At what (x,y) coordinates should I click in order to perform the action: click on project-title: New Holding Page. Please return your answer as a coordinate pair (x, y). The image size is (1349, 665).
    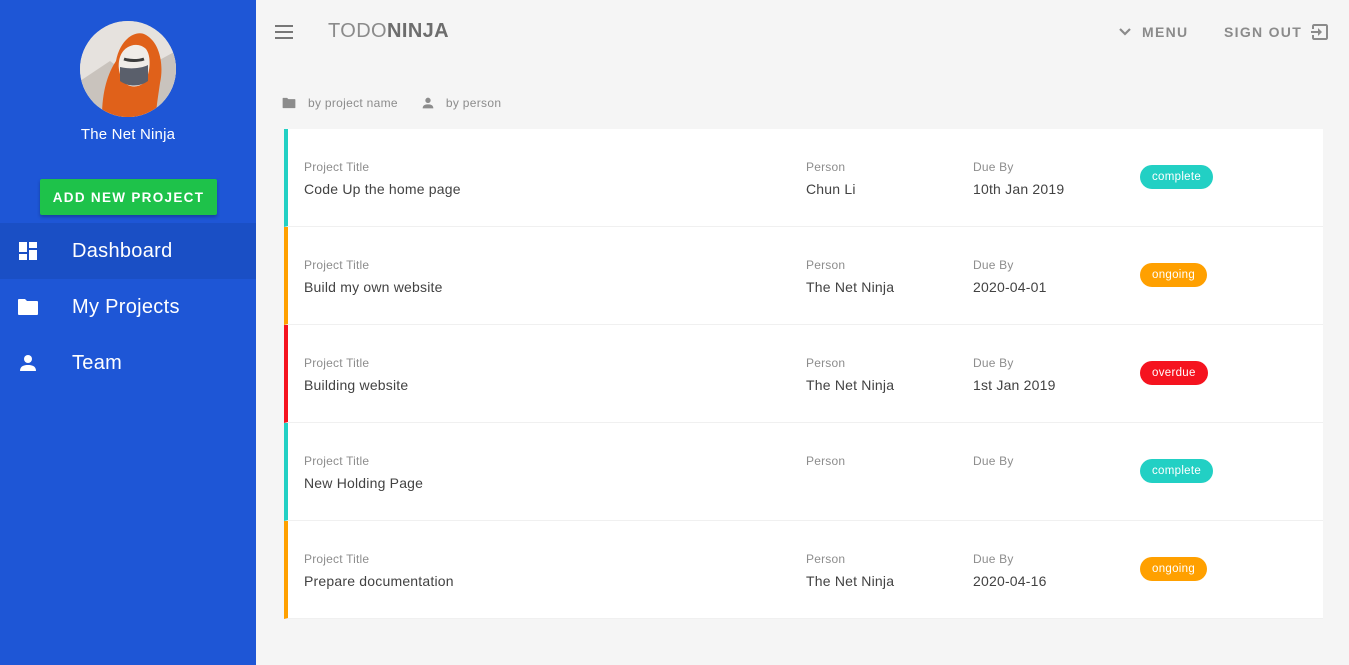
    Looking at the image, I should click on (364, 483).